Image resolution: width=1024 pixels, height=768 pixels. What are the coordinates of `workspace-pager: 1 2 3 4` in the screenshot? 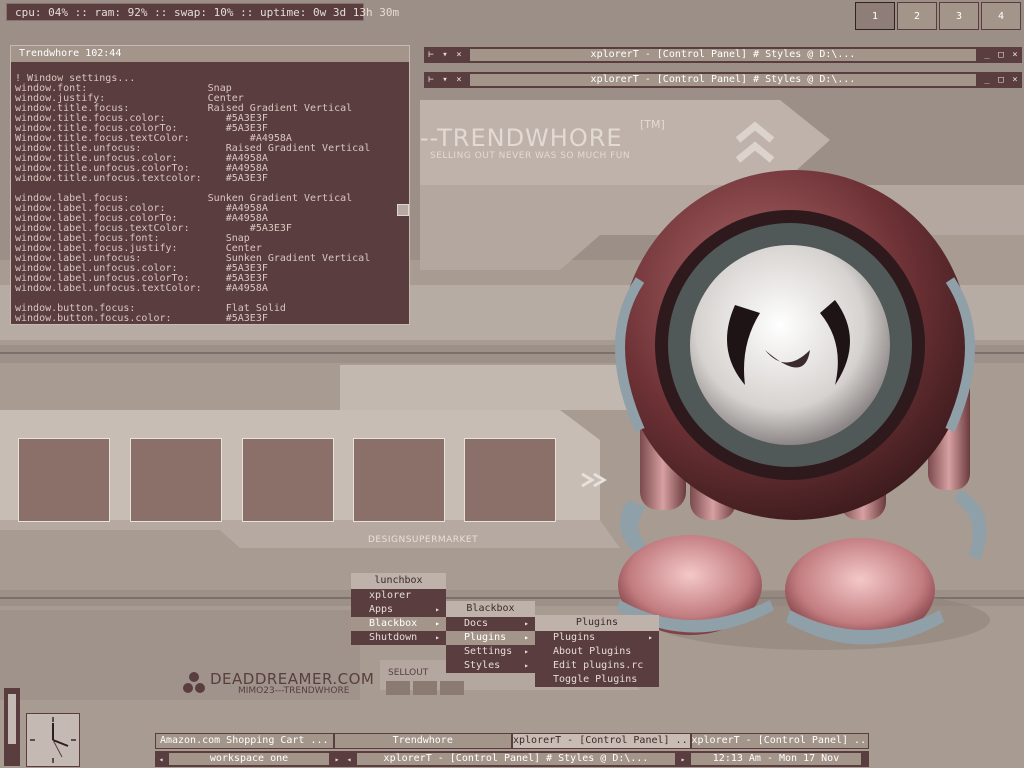 It's located at (939, 17).